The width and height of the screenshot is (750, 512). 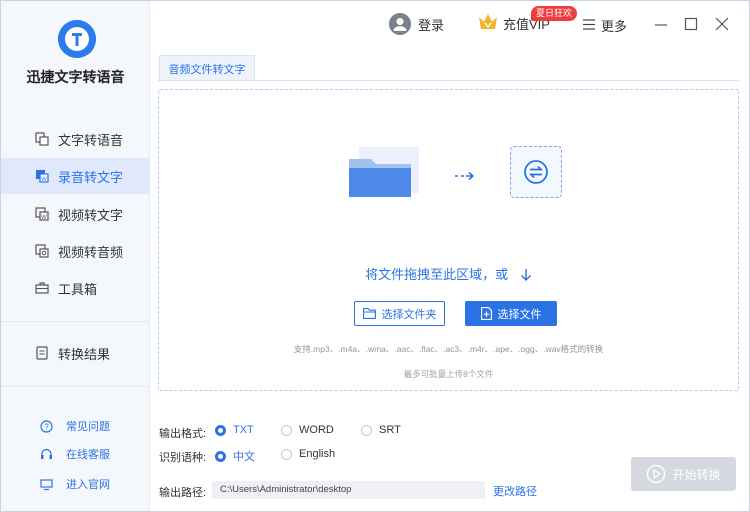 What do you see at coordinates (614, 26) in the screenshot?
I see `more-label: 更多` at bounding box center [614, 26].